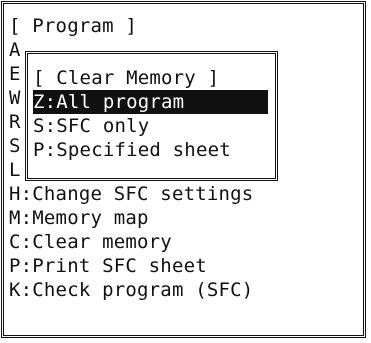 The width and height of the screenshot is (371, 343). I want to click on menu-letter-w: W, so click(15, 98).